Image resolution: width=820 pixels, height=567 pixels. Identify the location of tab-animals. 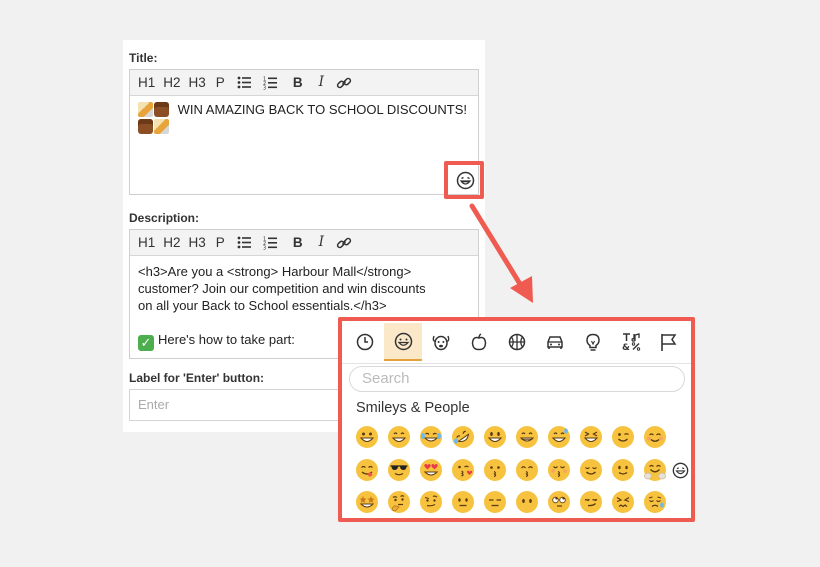
(441, 342).